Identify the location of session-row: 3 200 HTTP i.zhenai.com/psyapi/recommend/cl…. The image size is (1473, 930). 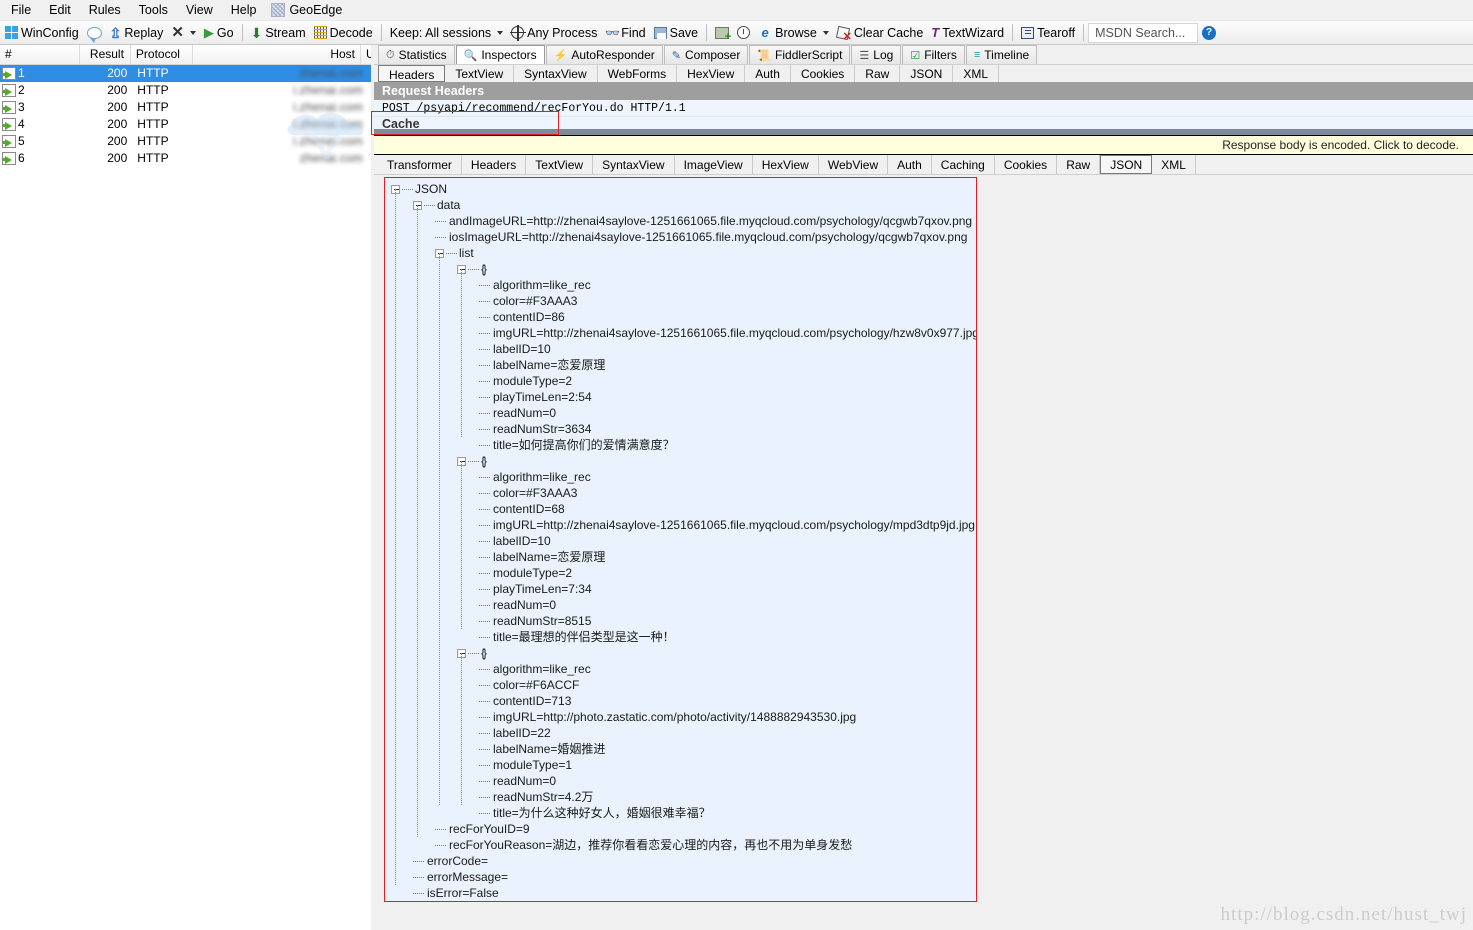
(185, 107).